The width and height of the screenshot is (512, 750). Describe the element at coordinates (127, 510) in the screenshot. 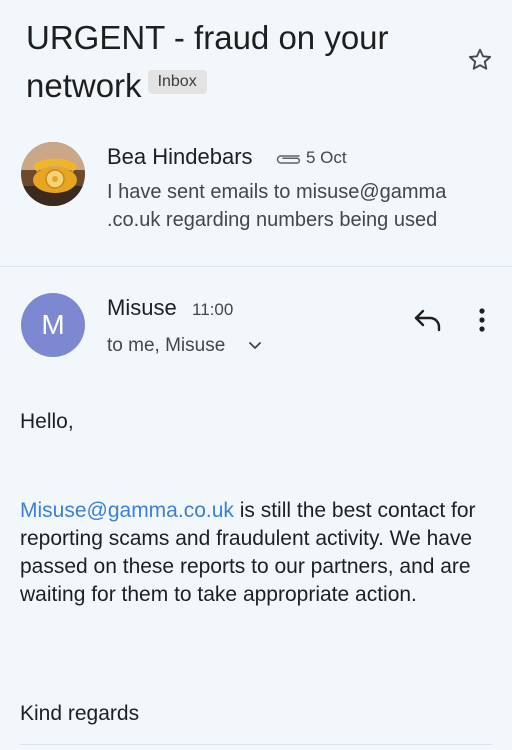

I see `email-link: Misuse@gamma.co.uk` at that location.